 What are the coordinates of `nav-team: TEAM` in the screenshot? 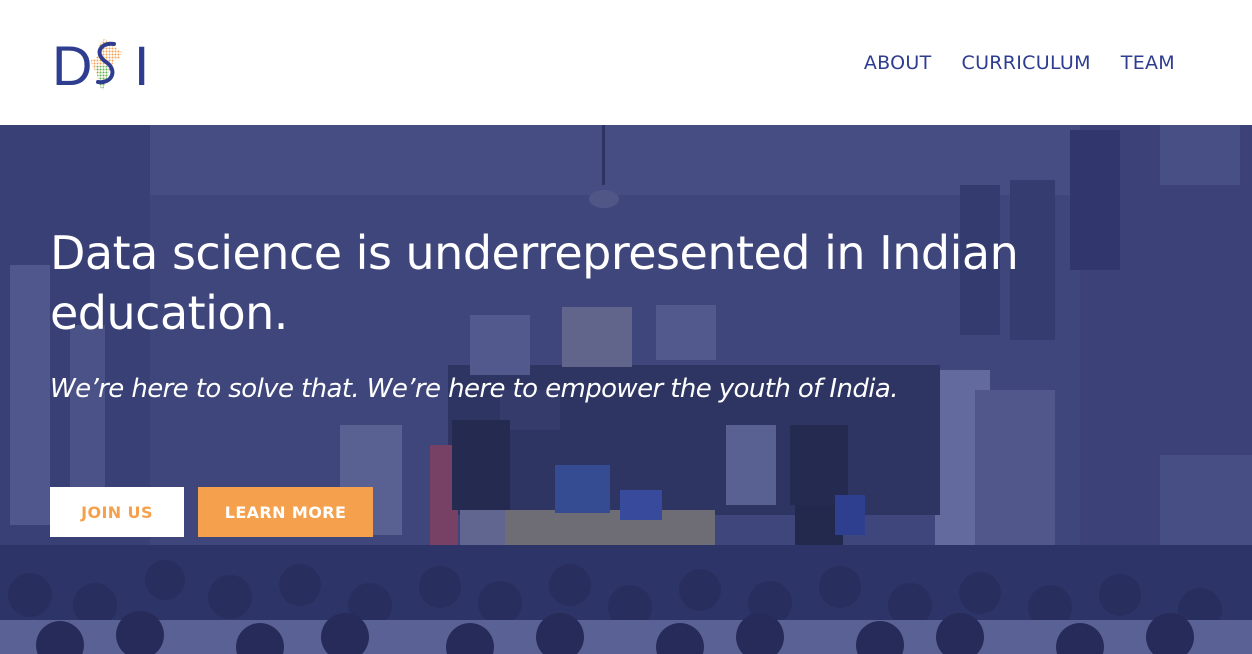 It's located at (1148, 63).